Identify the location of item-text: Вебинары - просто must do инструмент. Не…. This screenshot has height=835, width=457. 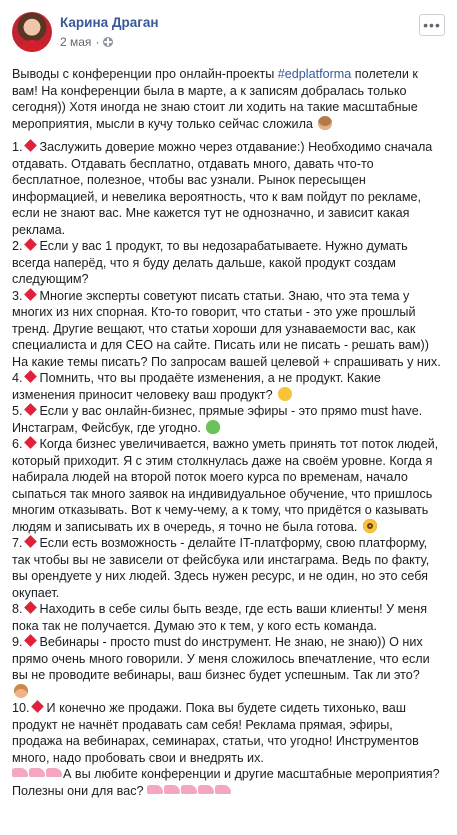
(221, 658).